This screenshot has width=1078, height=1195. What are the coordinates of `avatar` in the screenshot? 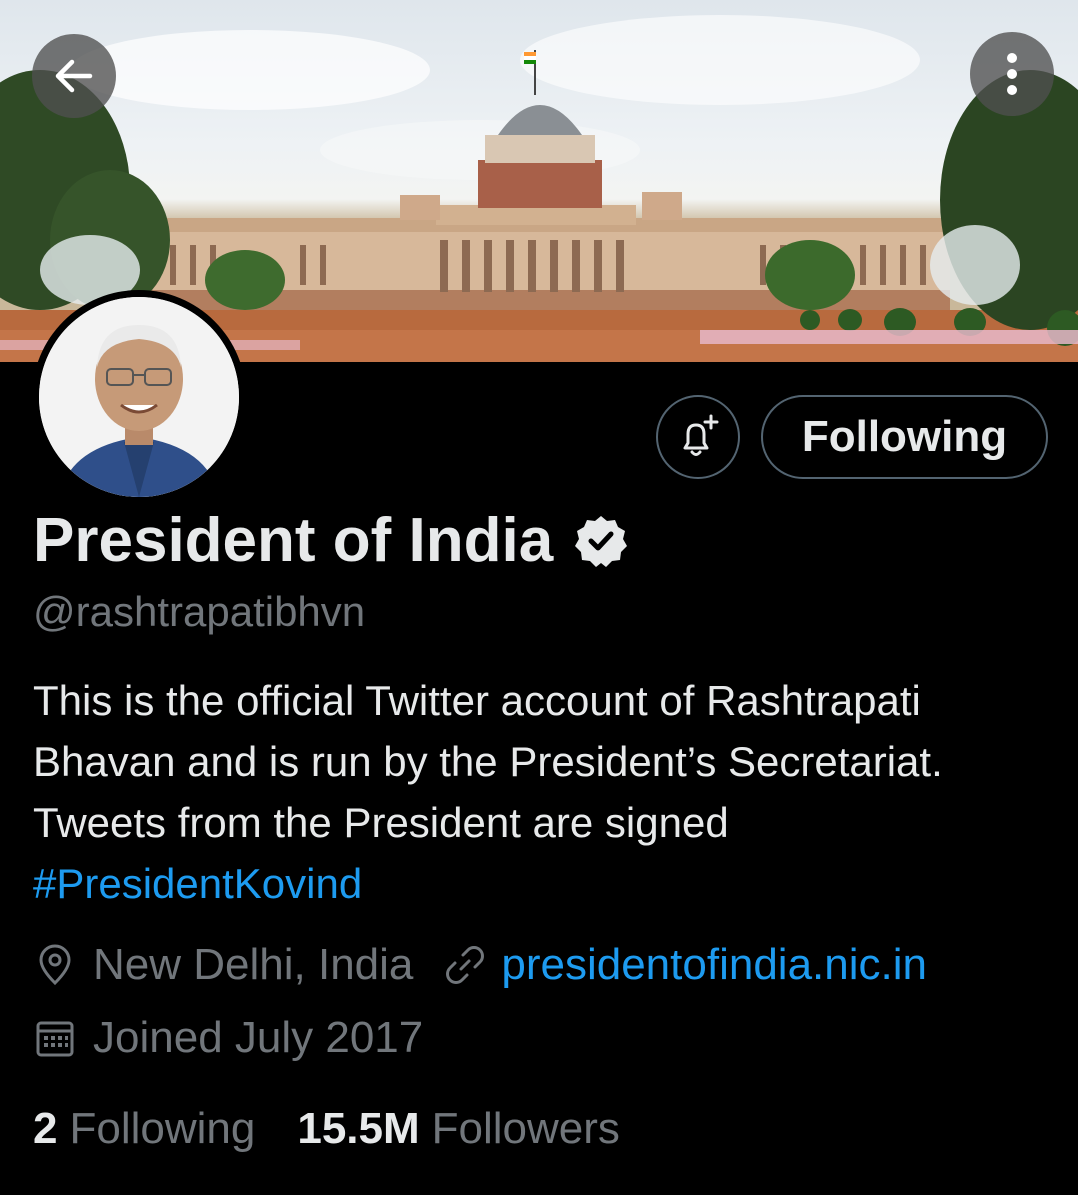 It's located at (139, 397).